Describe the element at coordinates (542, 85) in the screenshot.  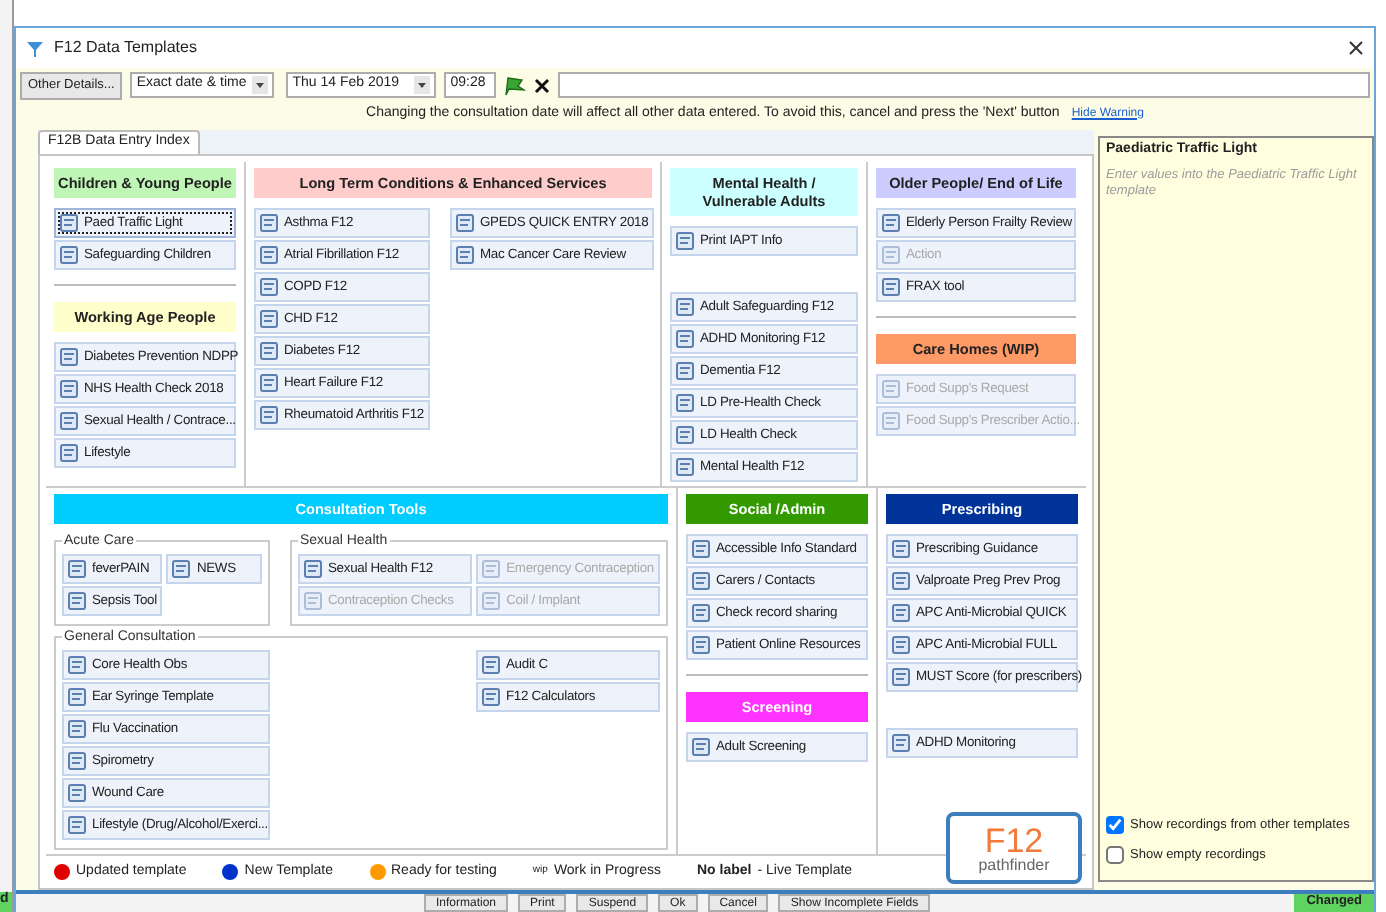
I see `clear-icon` at that location.